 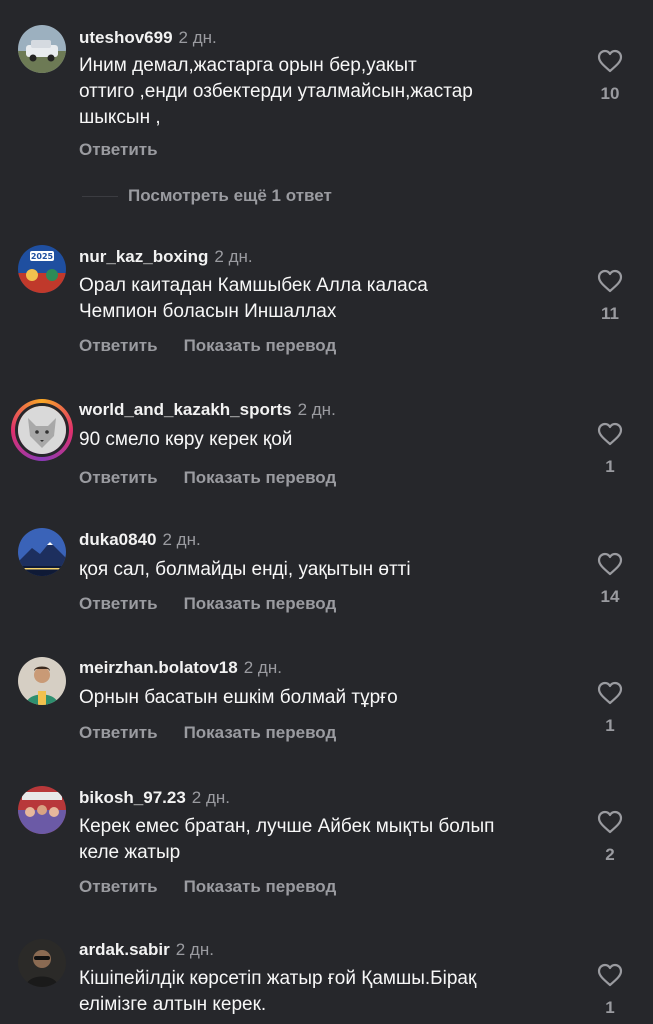 I want to click on comment-line: Орнын басатын ешкім болмай тұрғо, so click(x=238, y=697).